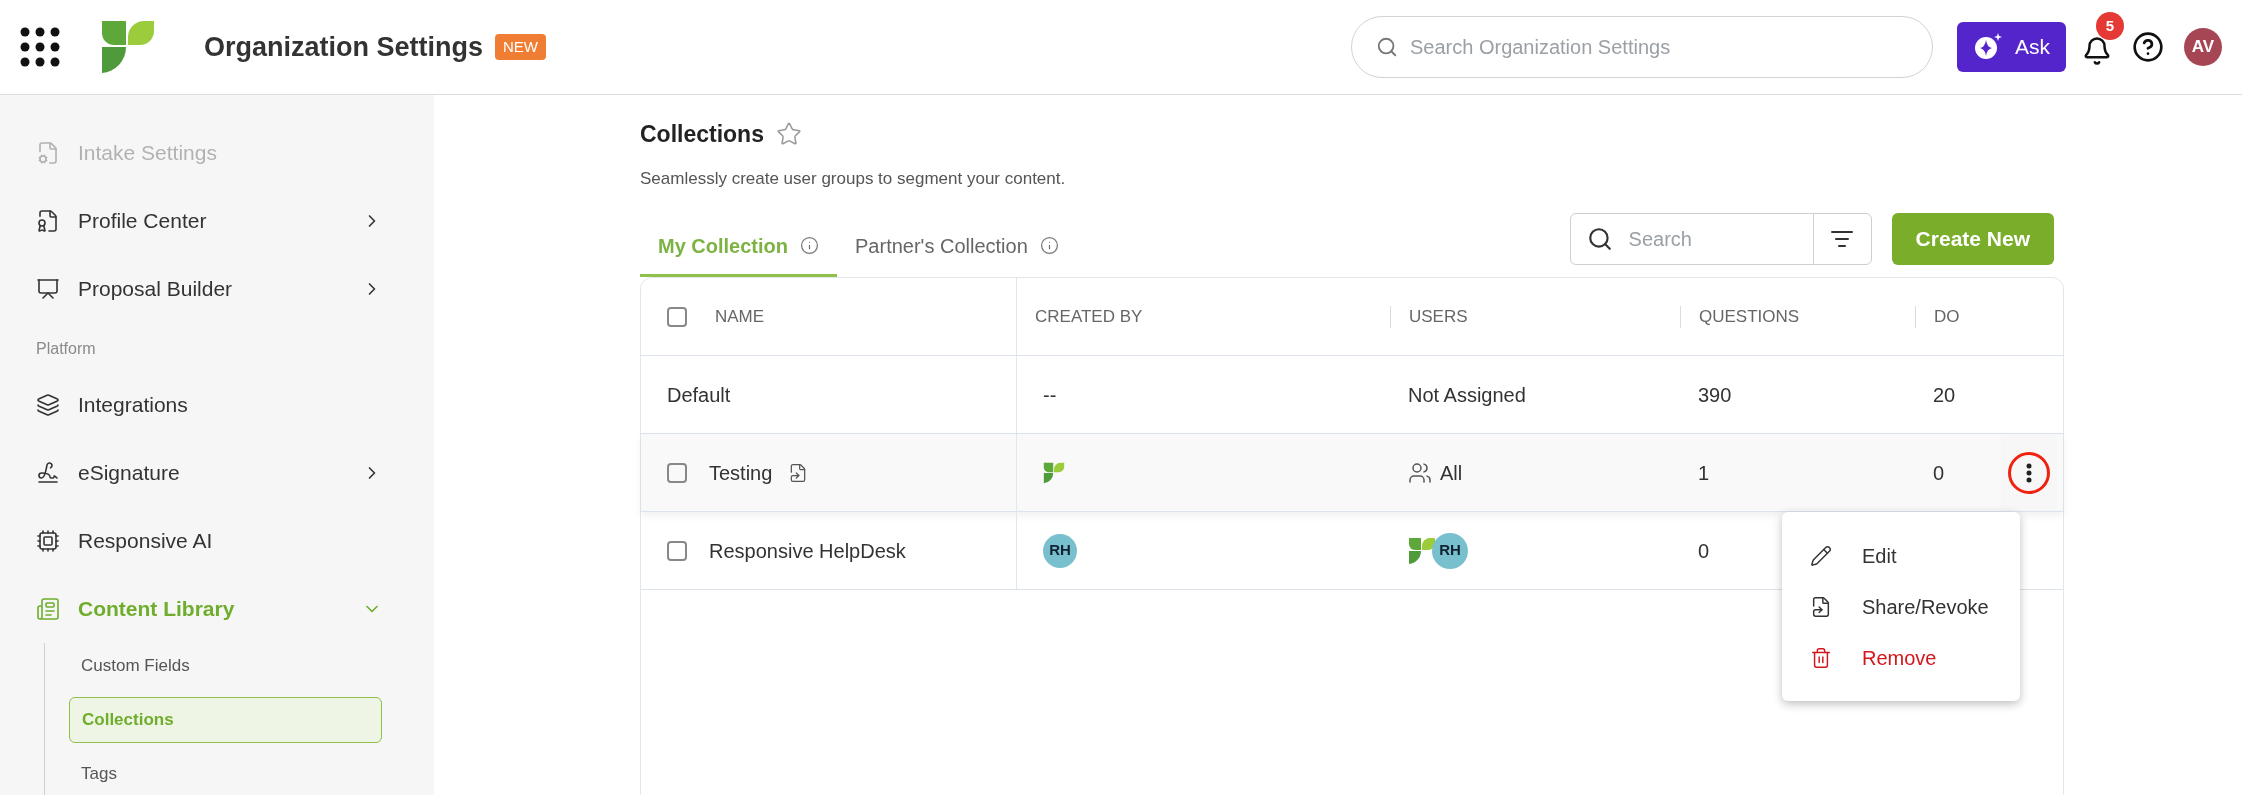  I want to click on notification-count: 5, so click(2110, 26).